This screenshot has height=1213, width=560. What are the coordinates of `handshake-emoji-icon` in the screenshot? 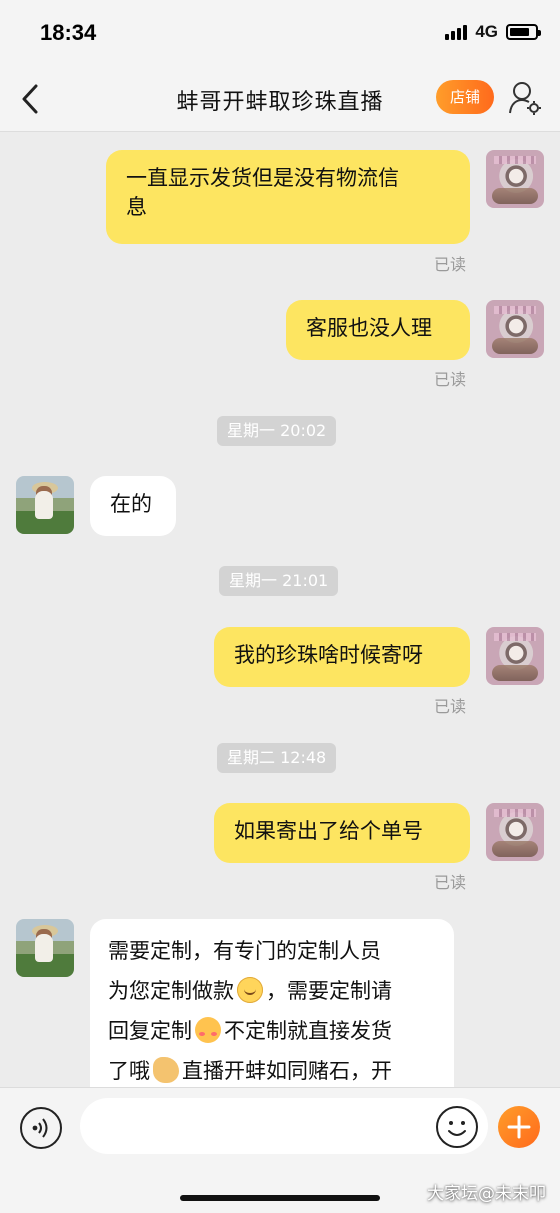 It's located at (166, 1070).